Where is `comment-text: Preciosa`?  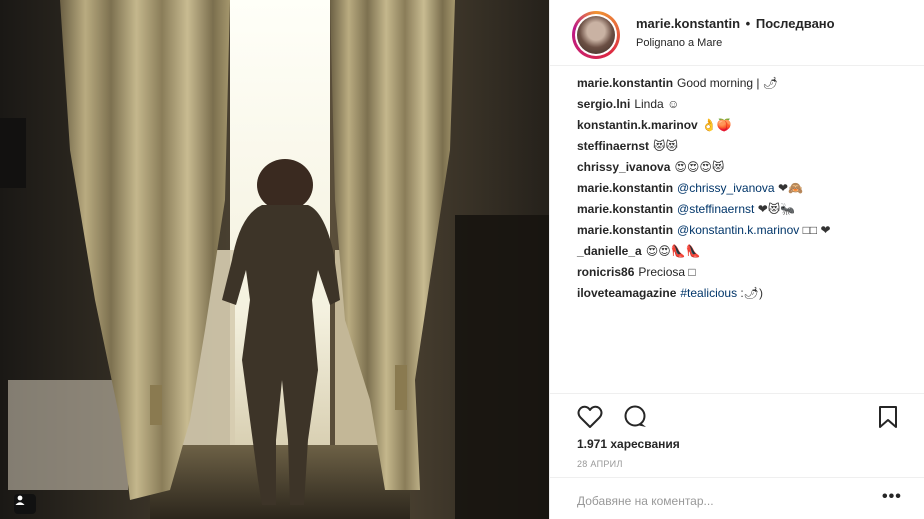 comment-text: Preciosa is located at coordinates (662, 272).